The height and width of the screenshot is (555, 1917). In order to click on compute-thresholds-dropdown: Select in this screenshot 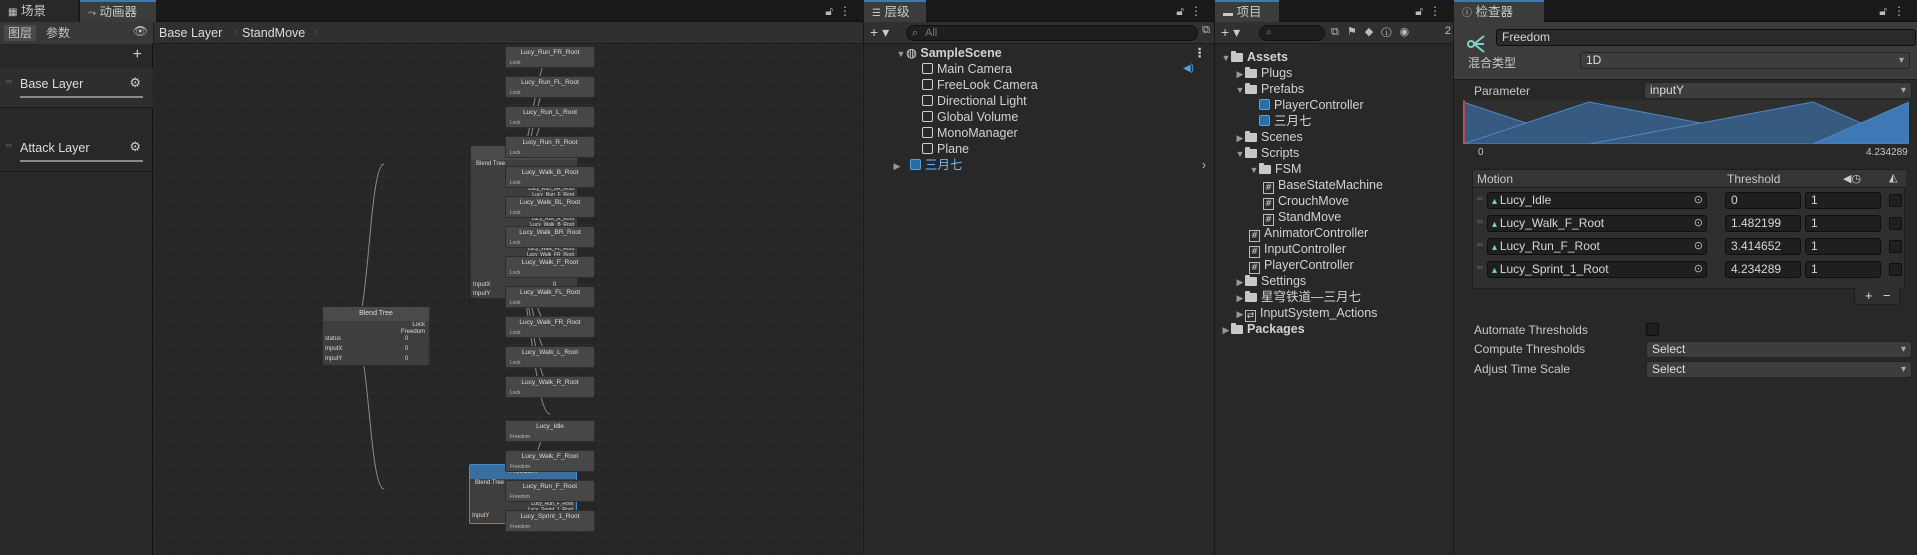, I will do `click(1779, 349)`.